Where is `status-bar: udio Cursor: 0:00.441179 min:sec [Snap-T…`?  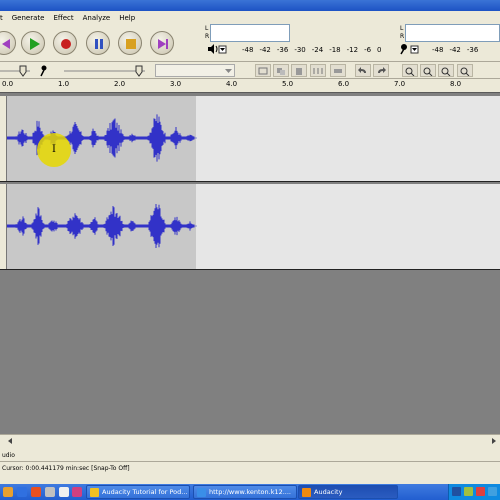 status-bar: udio Cursor: 0:00.441179 min:sec [Snap-T… is located at coordinates (250, 465).